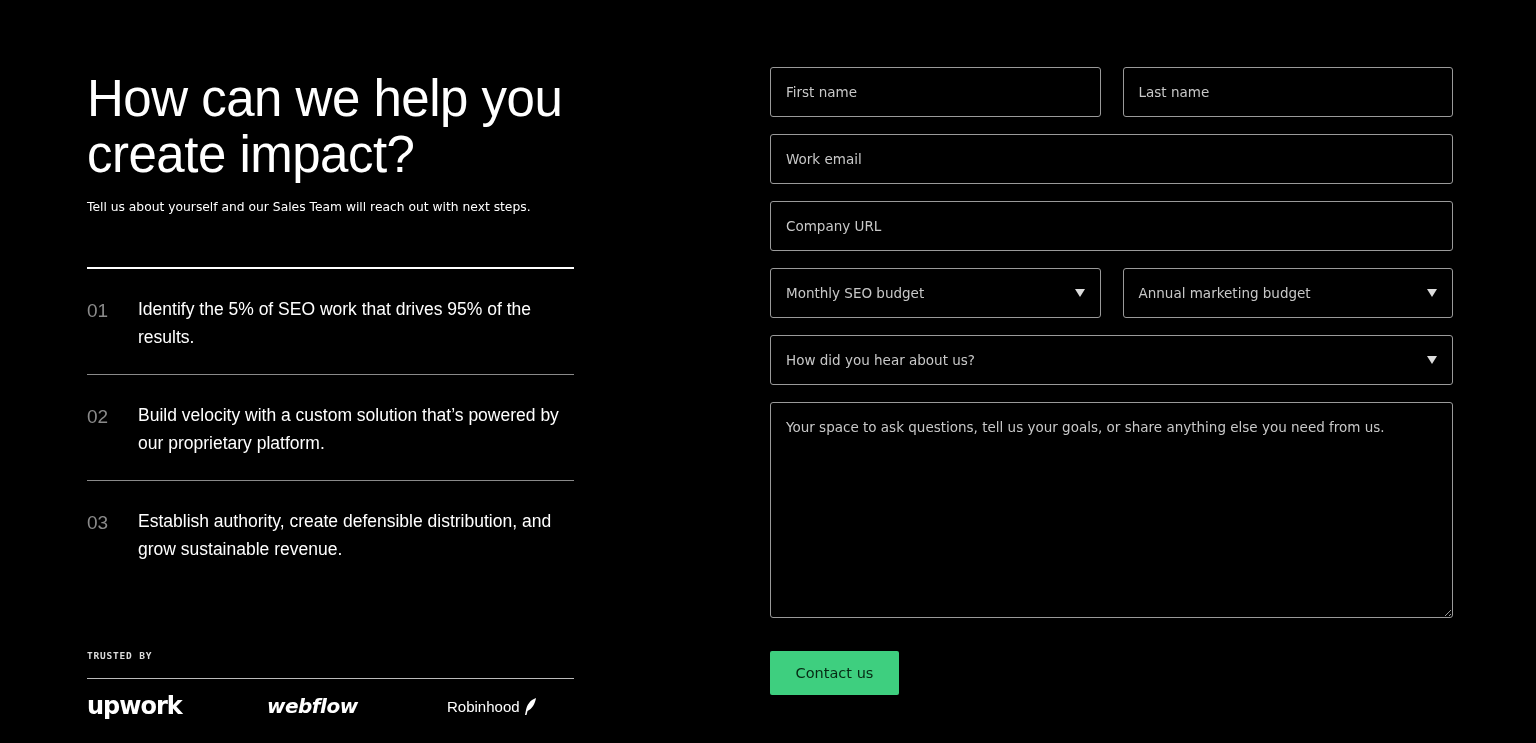 This screenshot has height=743, width=1536. Describe the element at coordinates (120, 655) in the screenshot. I see `trusted-label: TRUSTED BY` at that location.